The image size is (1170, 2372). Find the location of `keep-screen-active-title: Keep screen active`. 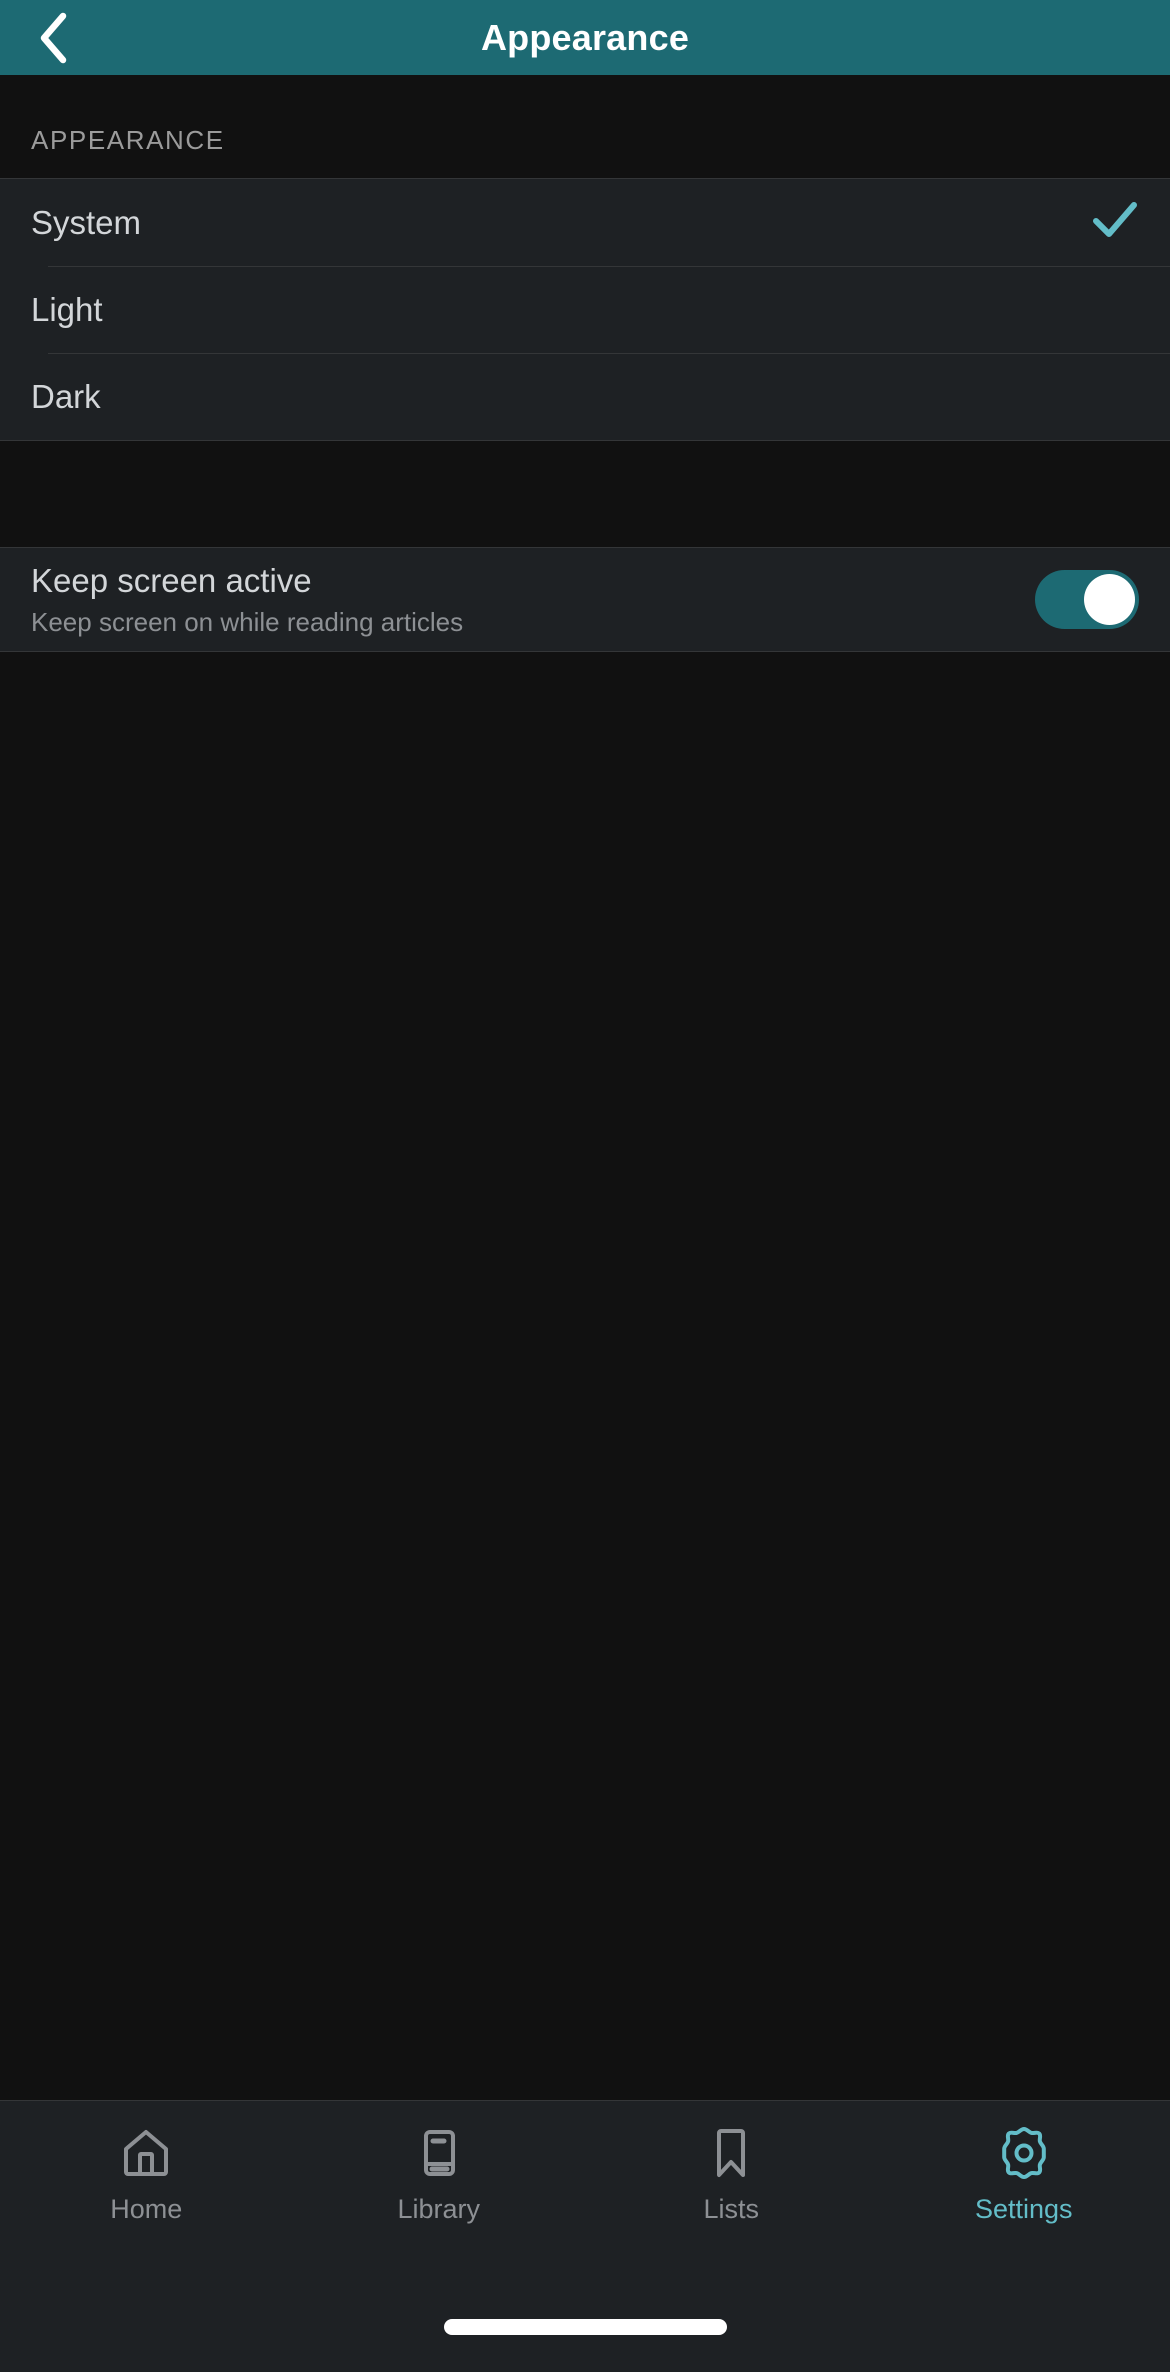

keep-screen-active-title: Keep screen active is located at coordinates (171, 580).